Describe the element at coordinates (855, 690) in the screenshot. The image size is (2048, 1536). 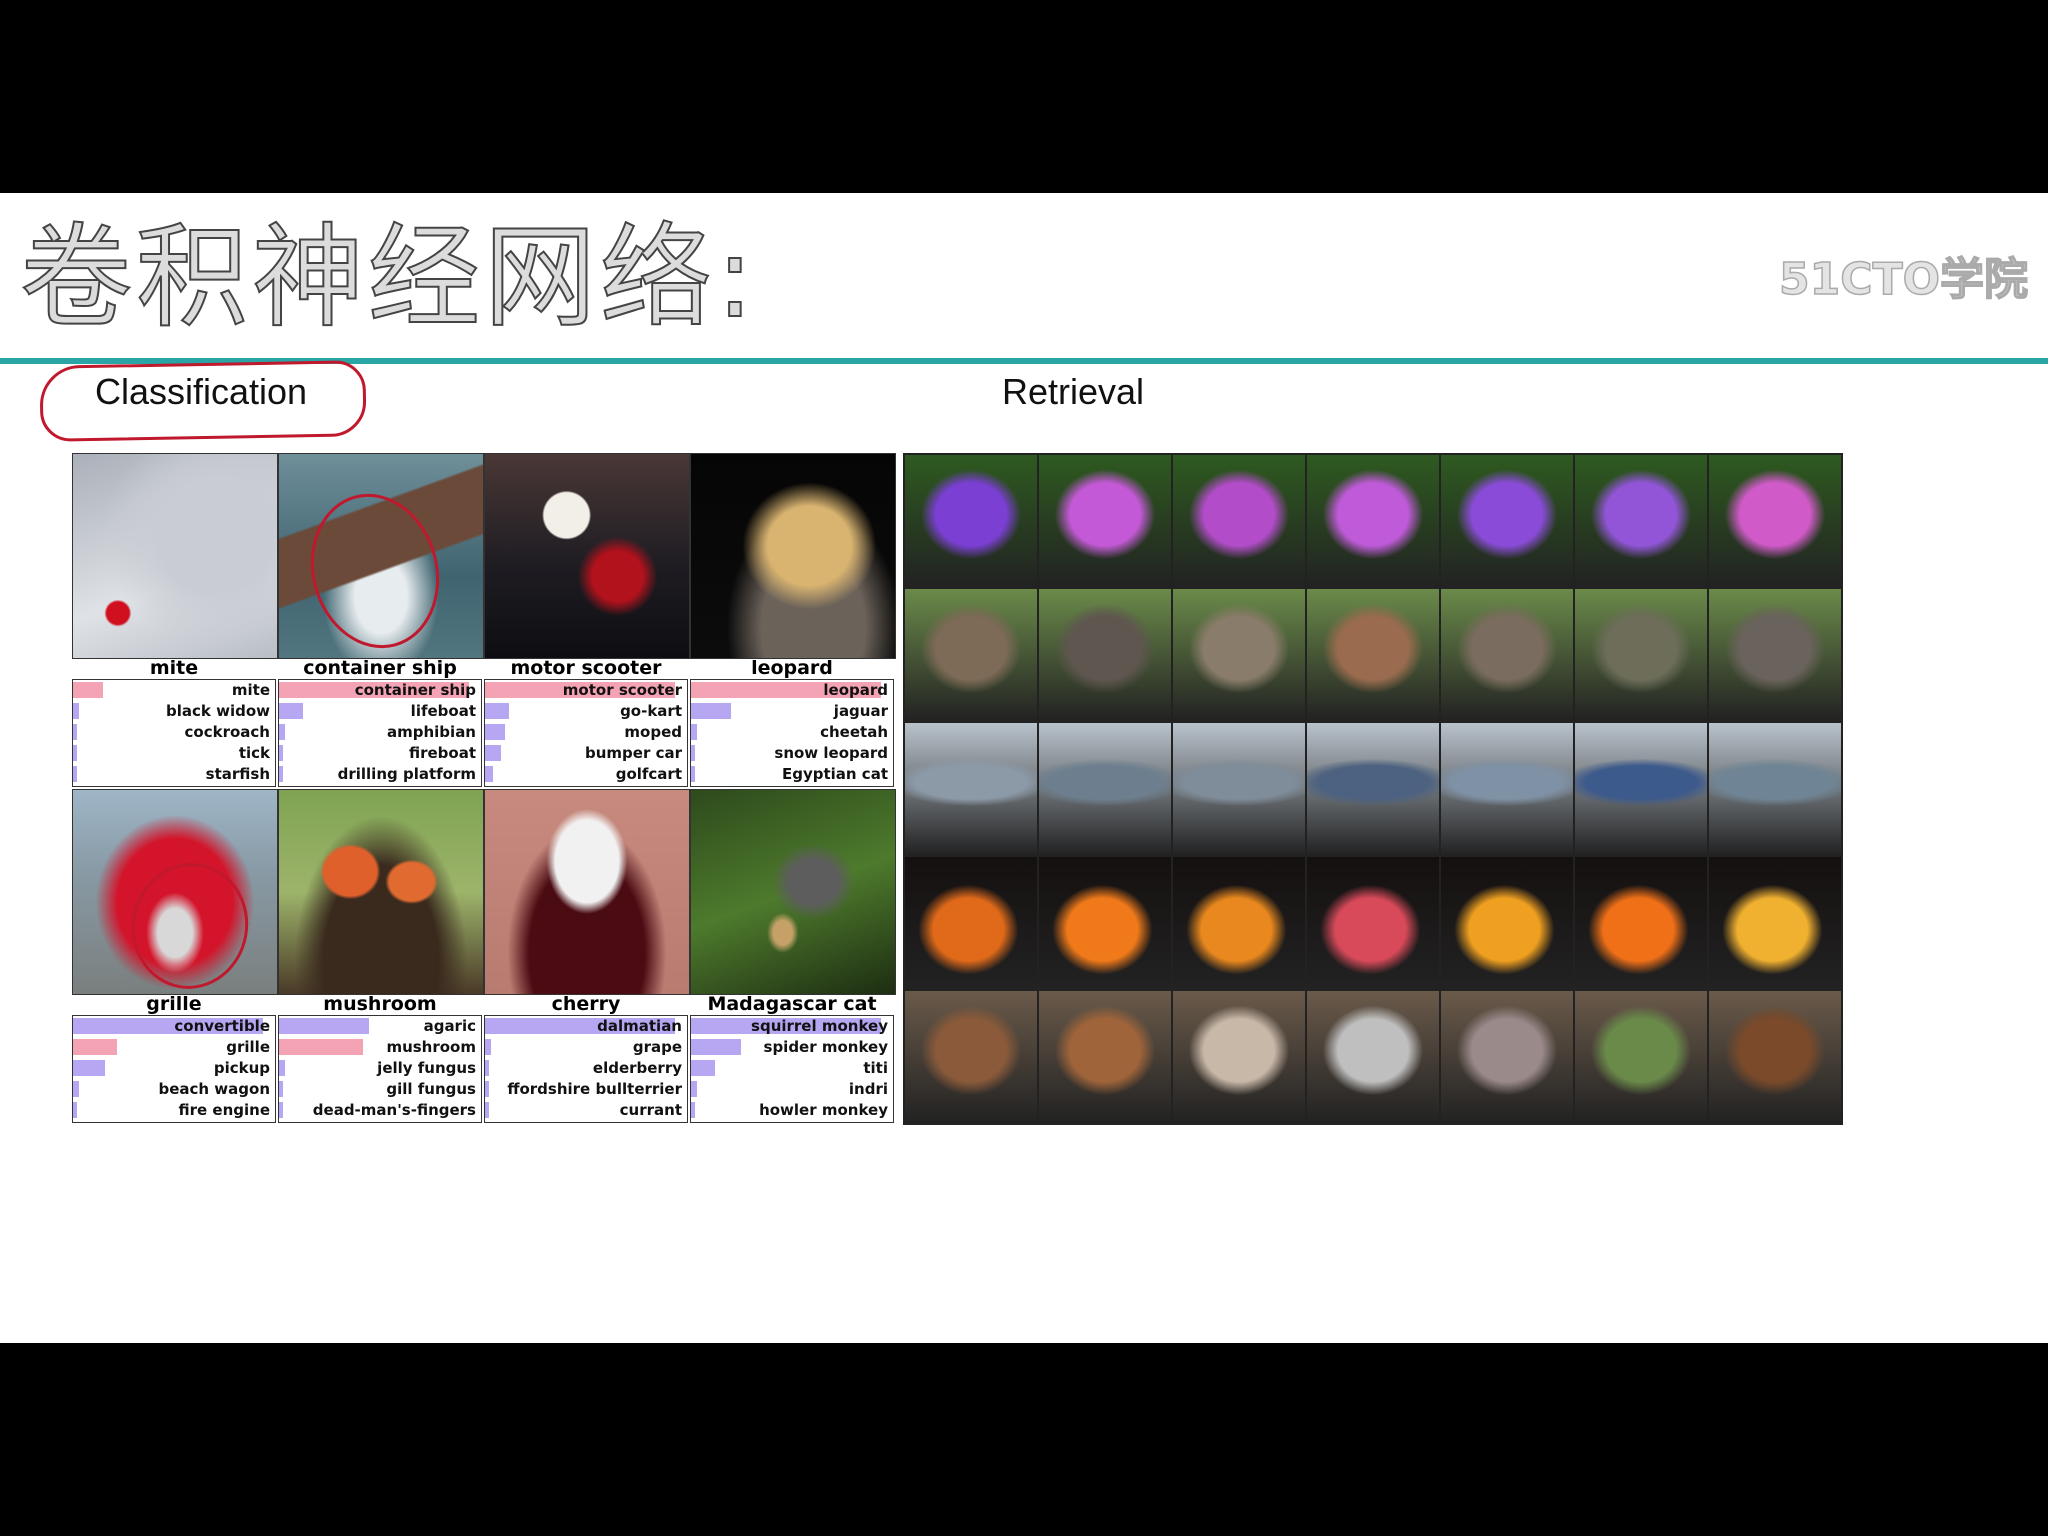
I see `prediction-label: leopard` at that location.